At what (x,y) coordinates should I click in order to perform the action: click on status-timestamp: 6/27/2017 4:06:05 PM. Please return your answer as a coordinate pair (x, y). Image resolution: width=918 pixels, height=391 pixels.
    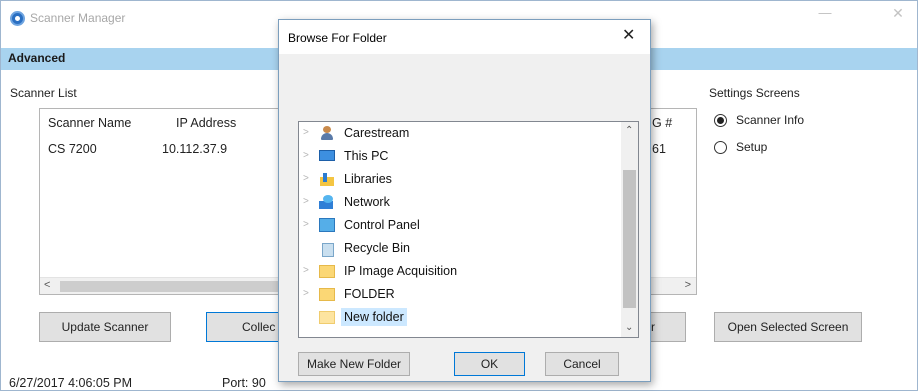
    Looking at the image, I should click on (71, 383).